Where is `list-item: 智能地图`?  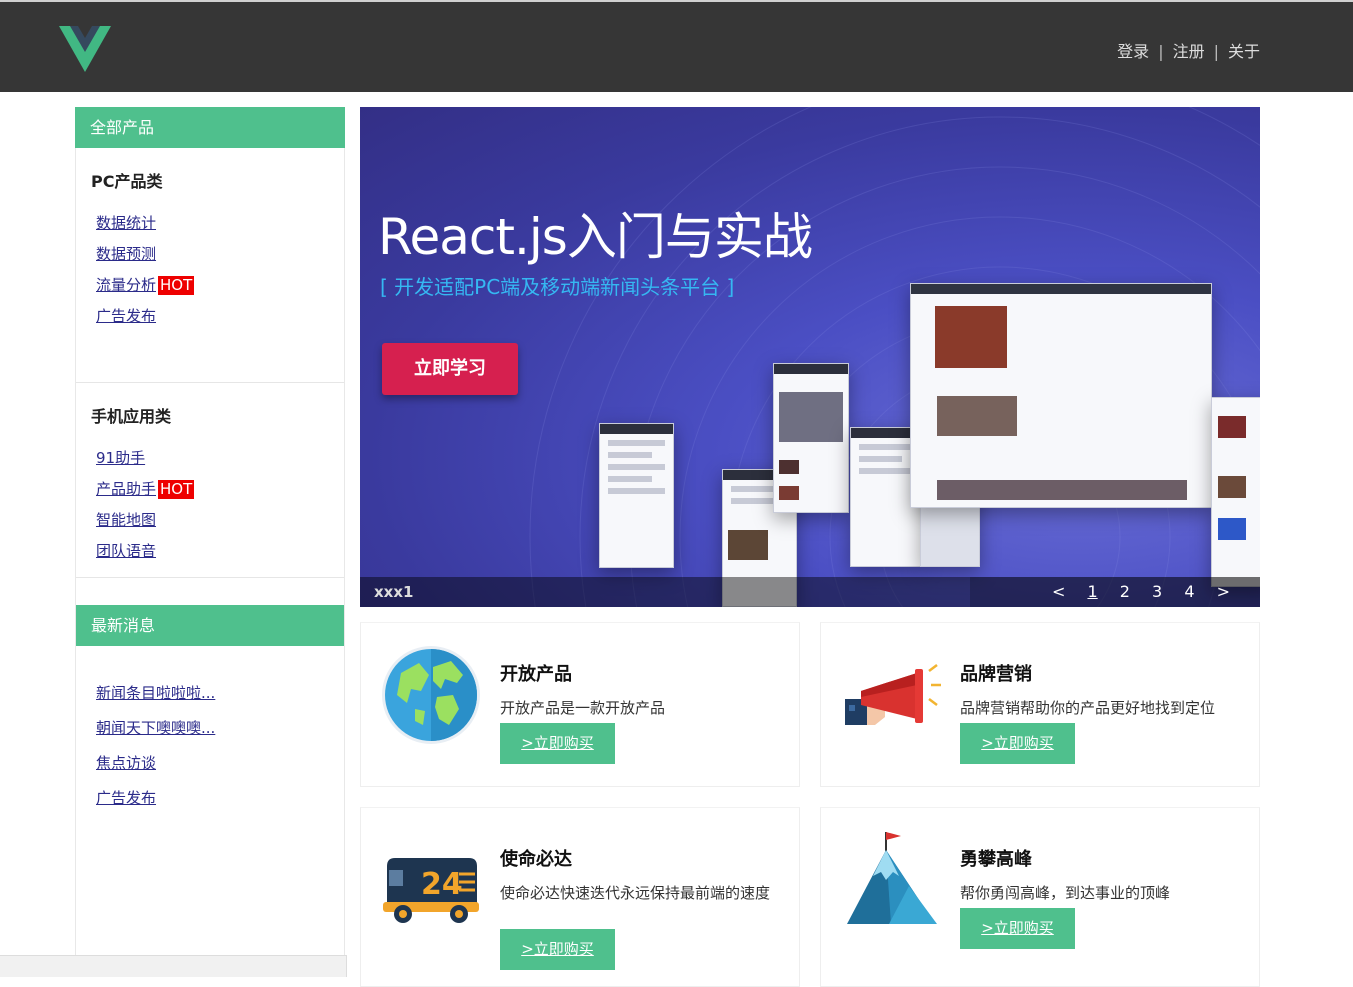
list-item: 智能地图 is located at coordinates (220, 524).